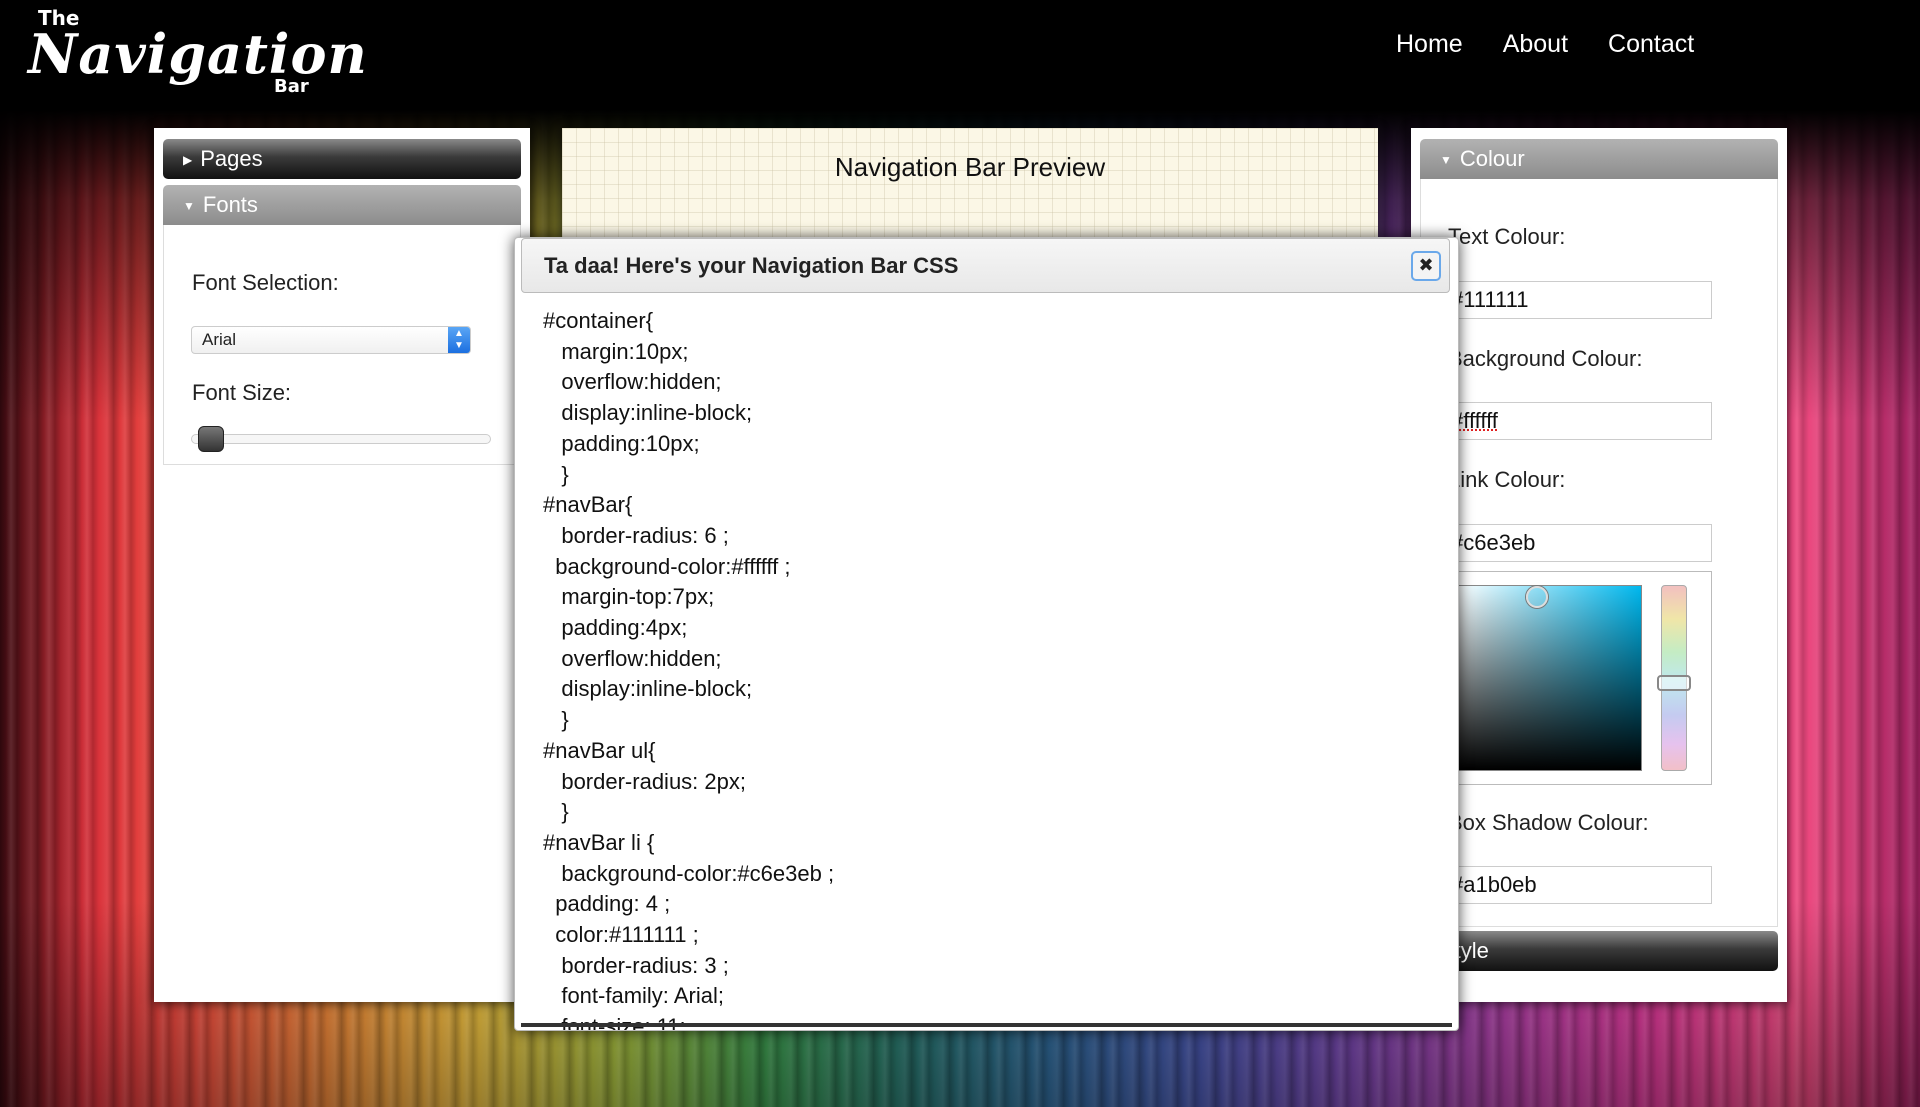  Describe the element at coordinates (621, 935) in the screenshot. I see `code-line: color:#111111 ;` at that location.